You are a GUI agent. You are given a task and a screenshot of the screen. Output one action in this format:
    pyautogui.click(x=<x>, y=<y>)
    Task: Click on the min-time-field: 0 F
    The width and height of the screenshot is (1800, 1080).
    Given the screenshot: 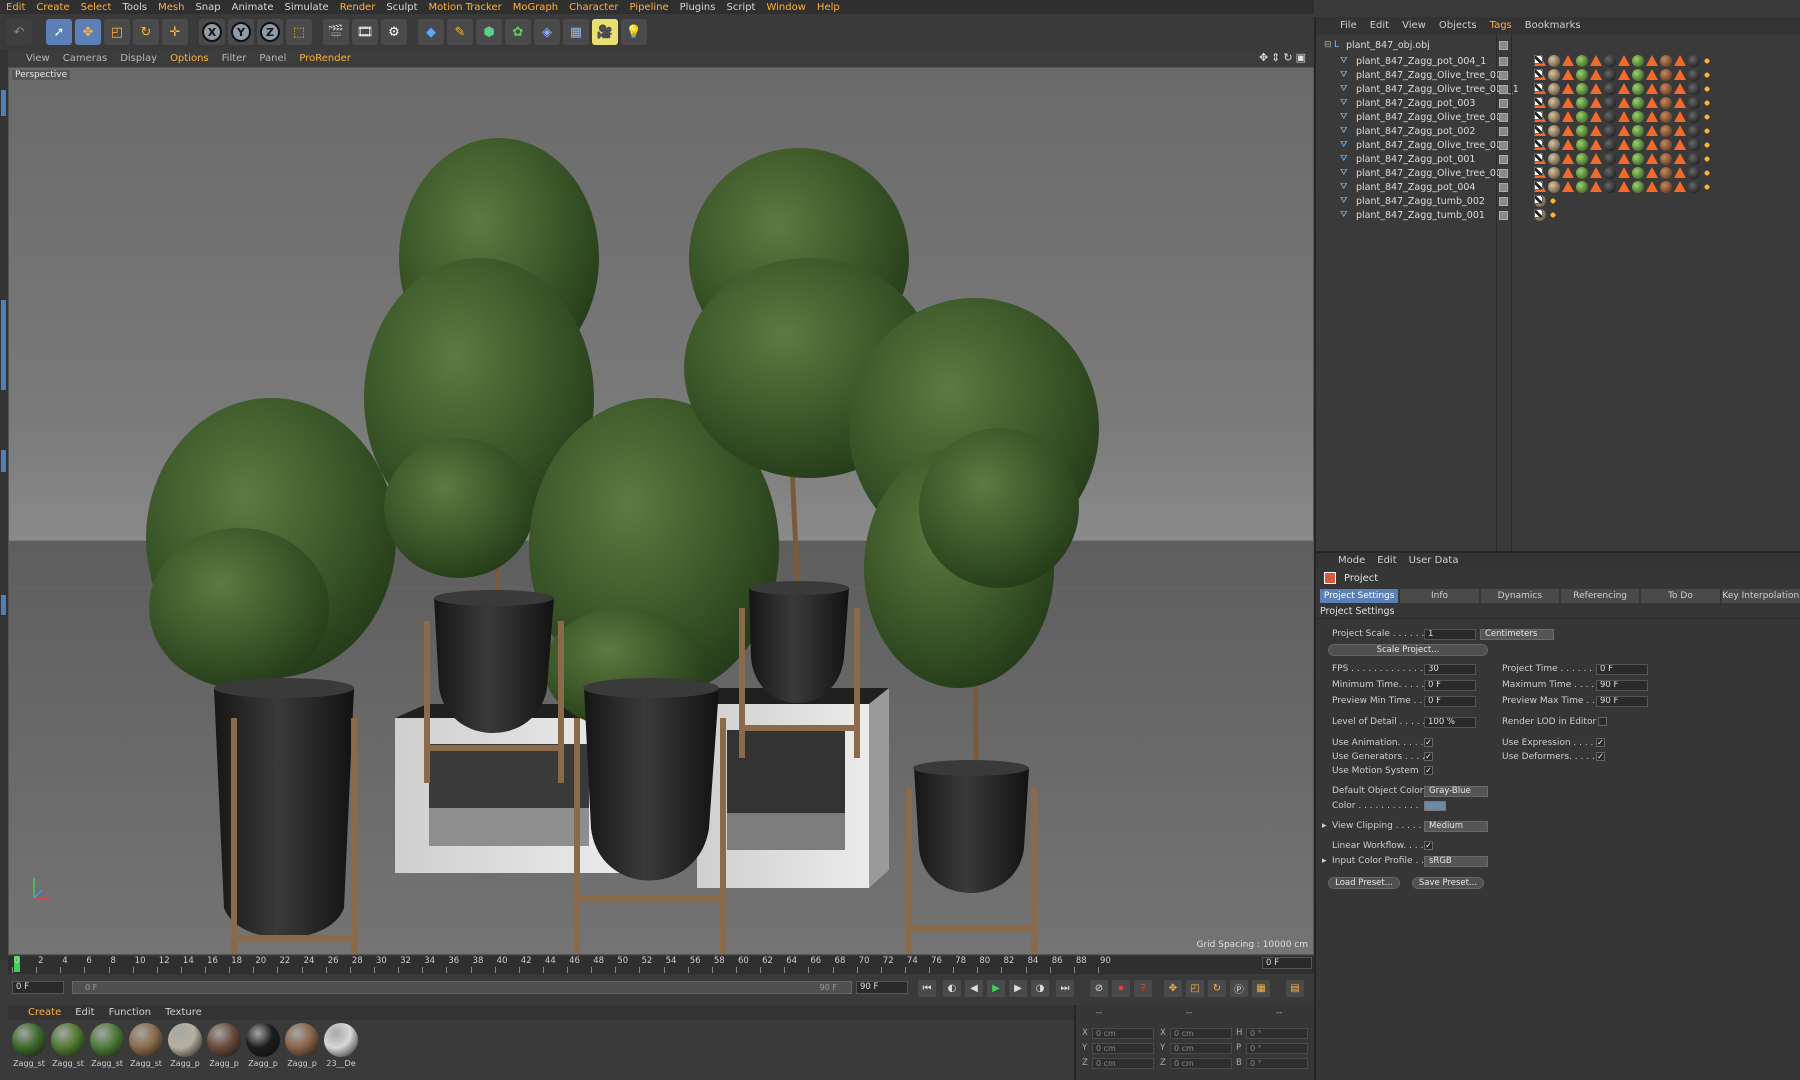 What is the action you would take?
    pyautogui.click(x=1450, y=685)
    